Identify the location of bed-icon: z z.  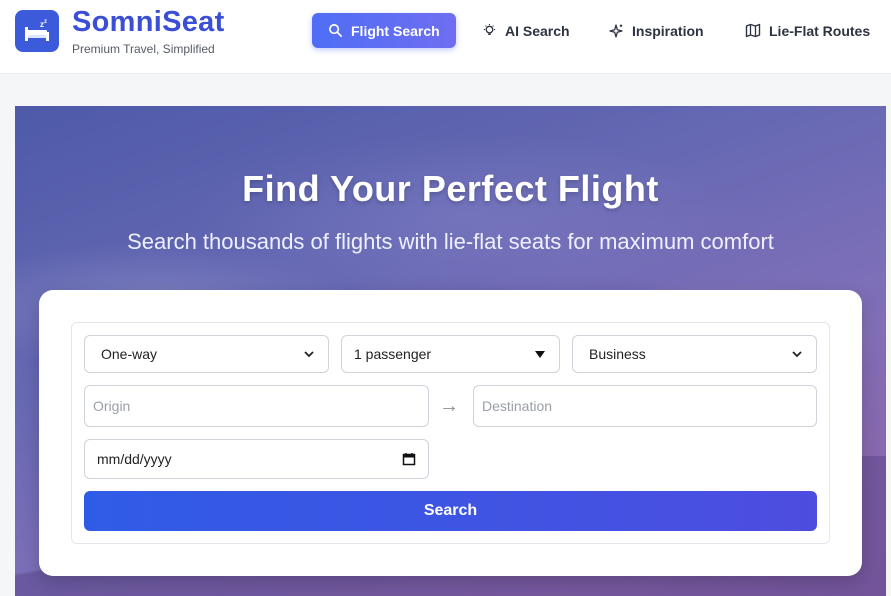
(37, 30).